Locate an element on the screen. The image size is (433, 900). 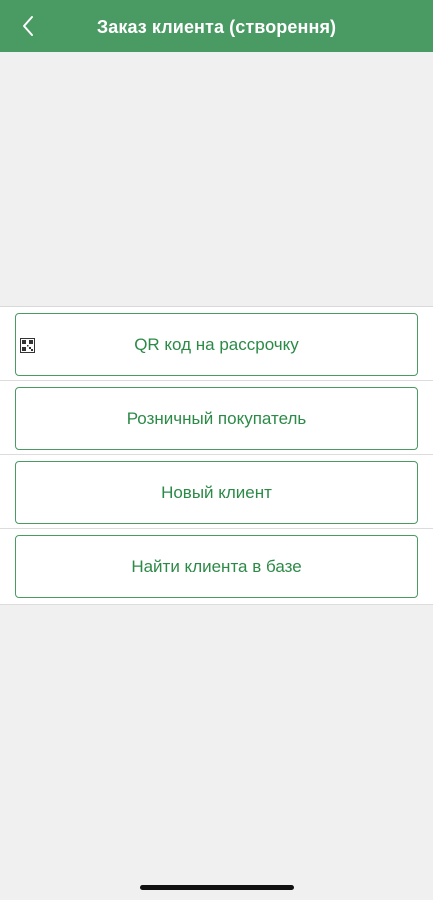
list-item: Новый клиент is located at coordinates (216, 492).